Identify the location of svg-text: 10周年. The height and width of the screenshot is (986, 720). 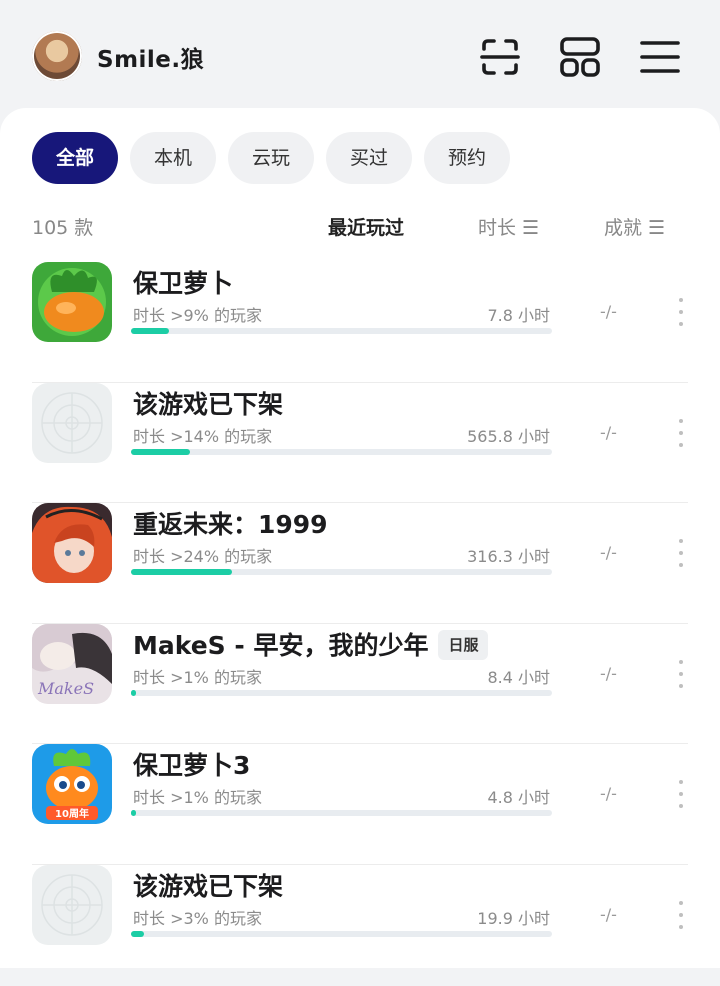
(72, 813).